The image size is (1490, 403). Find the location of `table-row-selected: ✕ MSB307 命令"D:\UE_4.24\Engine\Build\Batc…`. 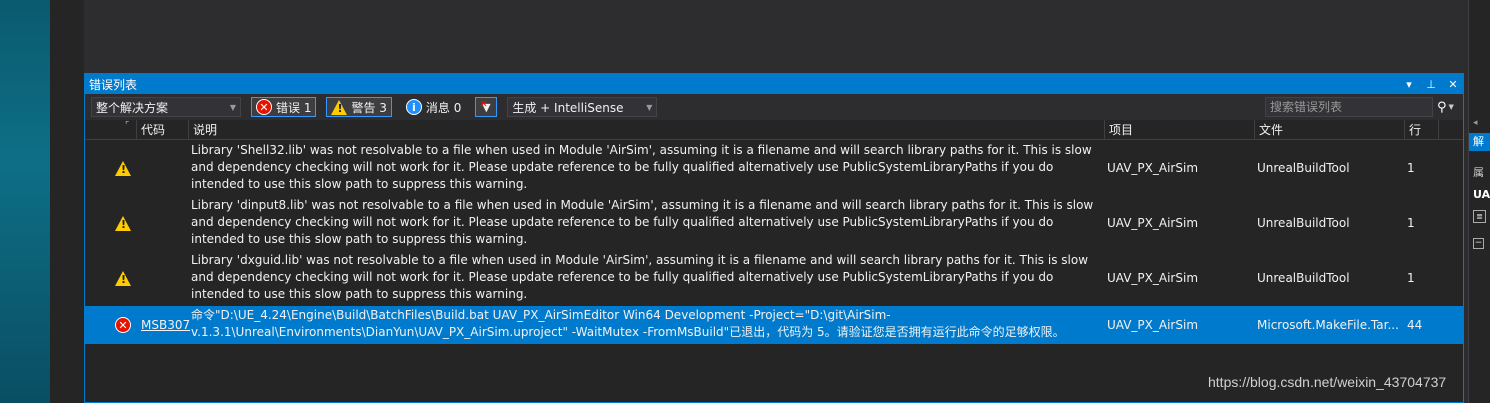

table-row-selected: ✕ MSB307 命令"D:\UE_4.24\Engine\Build\Batc… is located at coordinates (774, 325).